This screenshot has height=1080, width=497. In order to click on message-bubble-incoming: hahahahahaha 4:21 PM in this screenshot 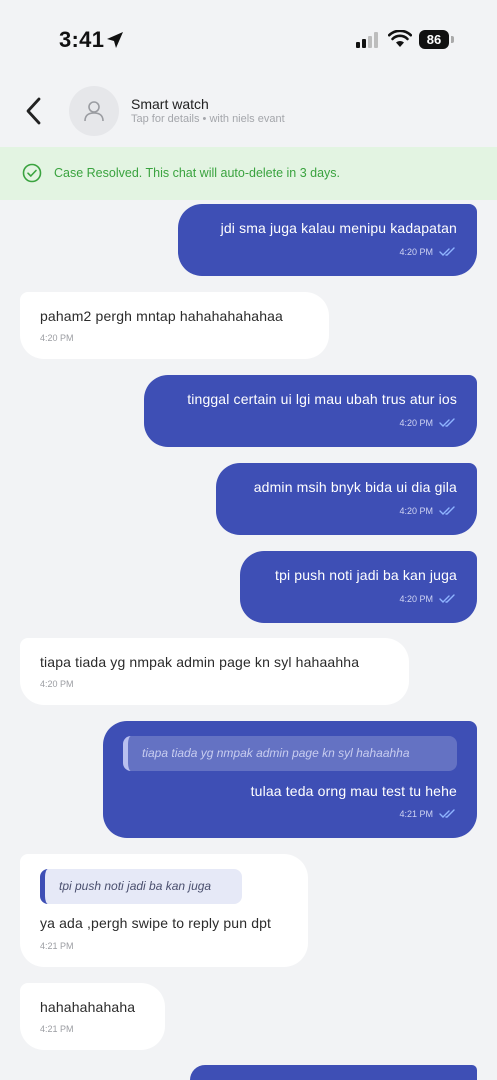, I will do `click(92, 1016)`.